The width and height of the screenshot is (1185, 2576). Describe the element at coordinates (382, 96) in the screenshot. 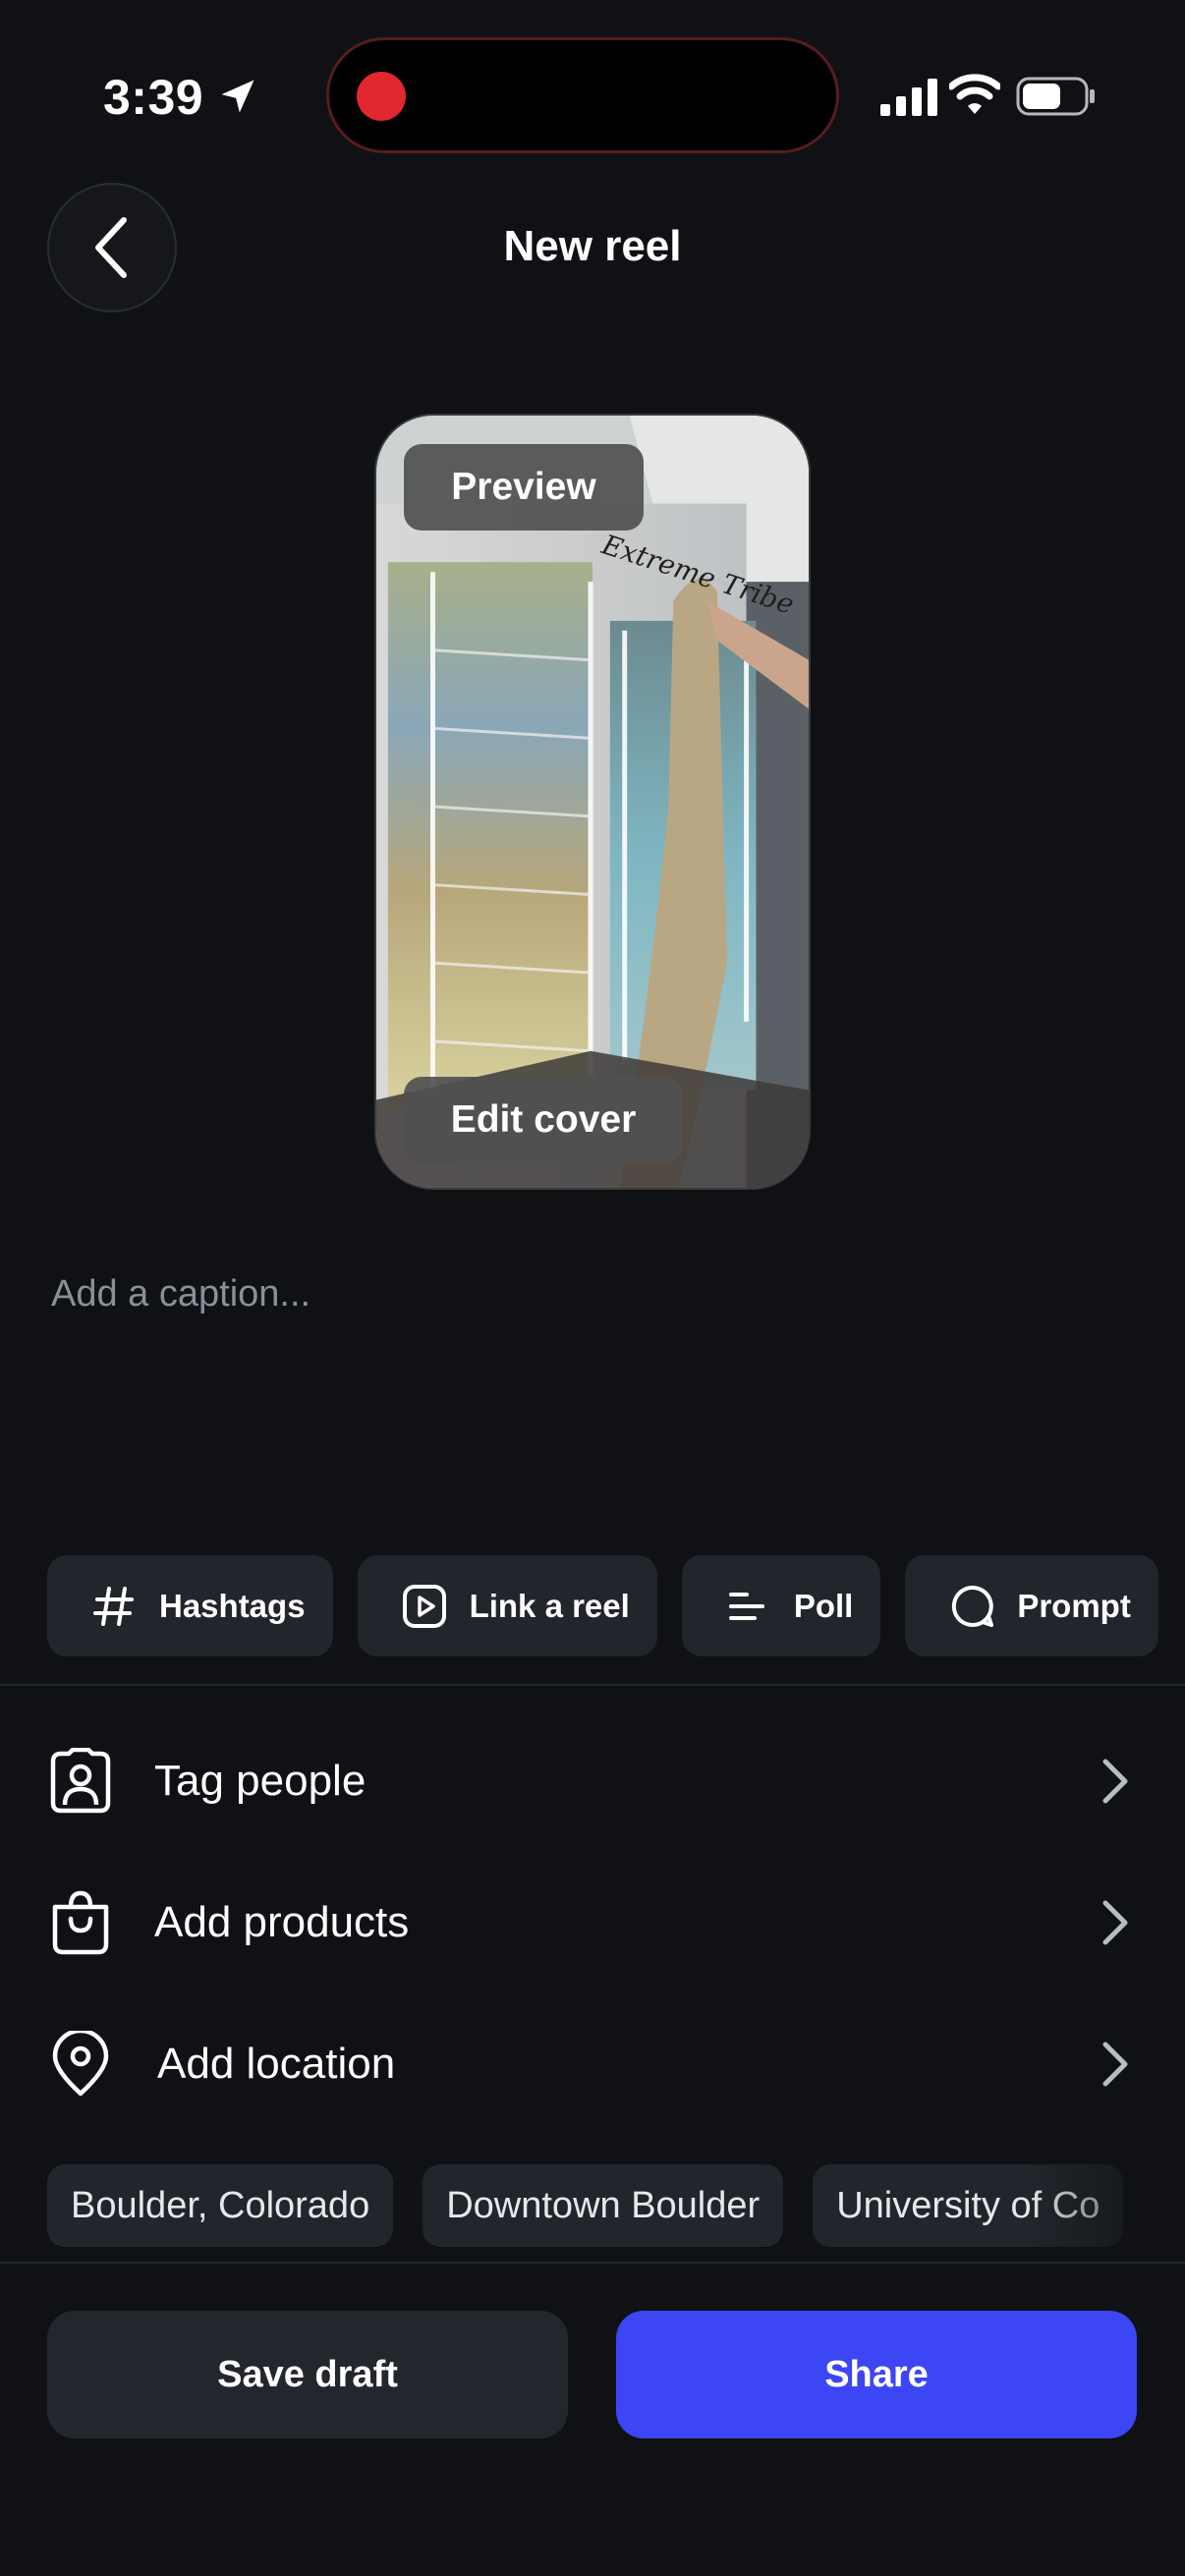

I see `recording-indicator-icon` at that location.